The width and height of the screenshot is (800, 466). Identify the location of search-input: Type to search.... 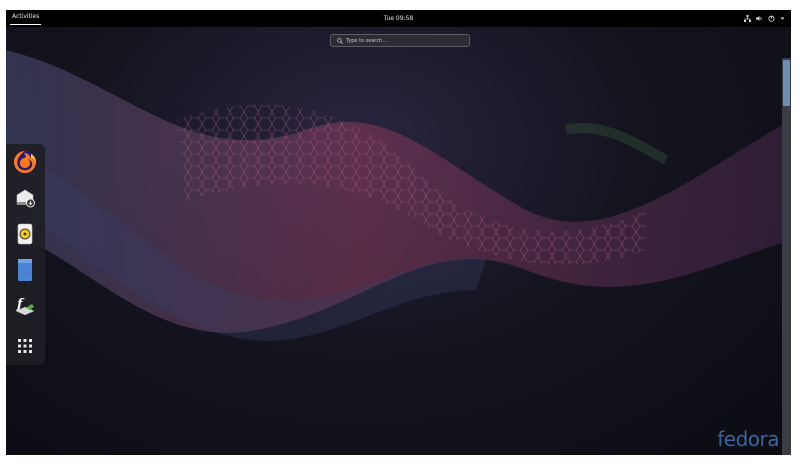
(400, 40).